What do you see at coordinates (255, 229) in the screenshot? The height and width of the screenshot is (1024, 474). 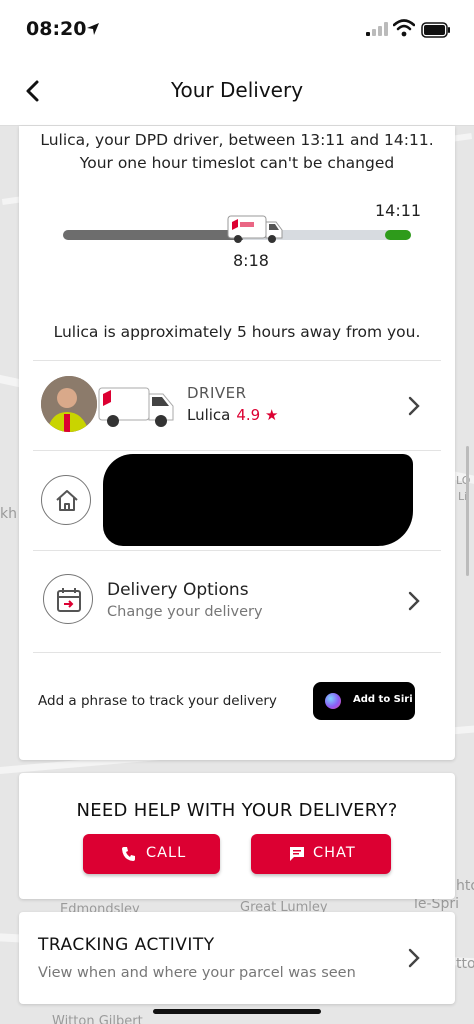 I see `dpd-van-marker-icon` at bounding box center [255, 229].